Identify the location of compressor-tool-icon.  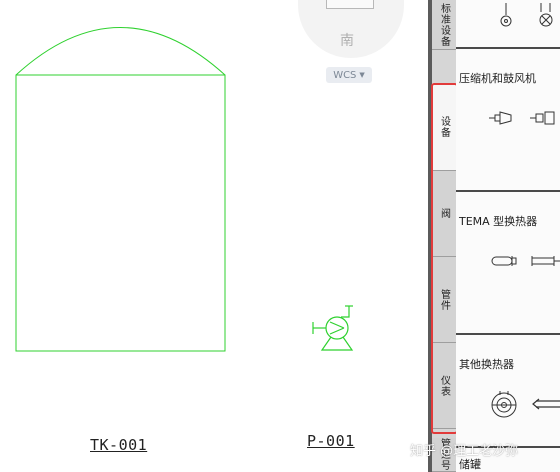
(503, 118).